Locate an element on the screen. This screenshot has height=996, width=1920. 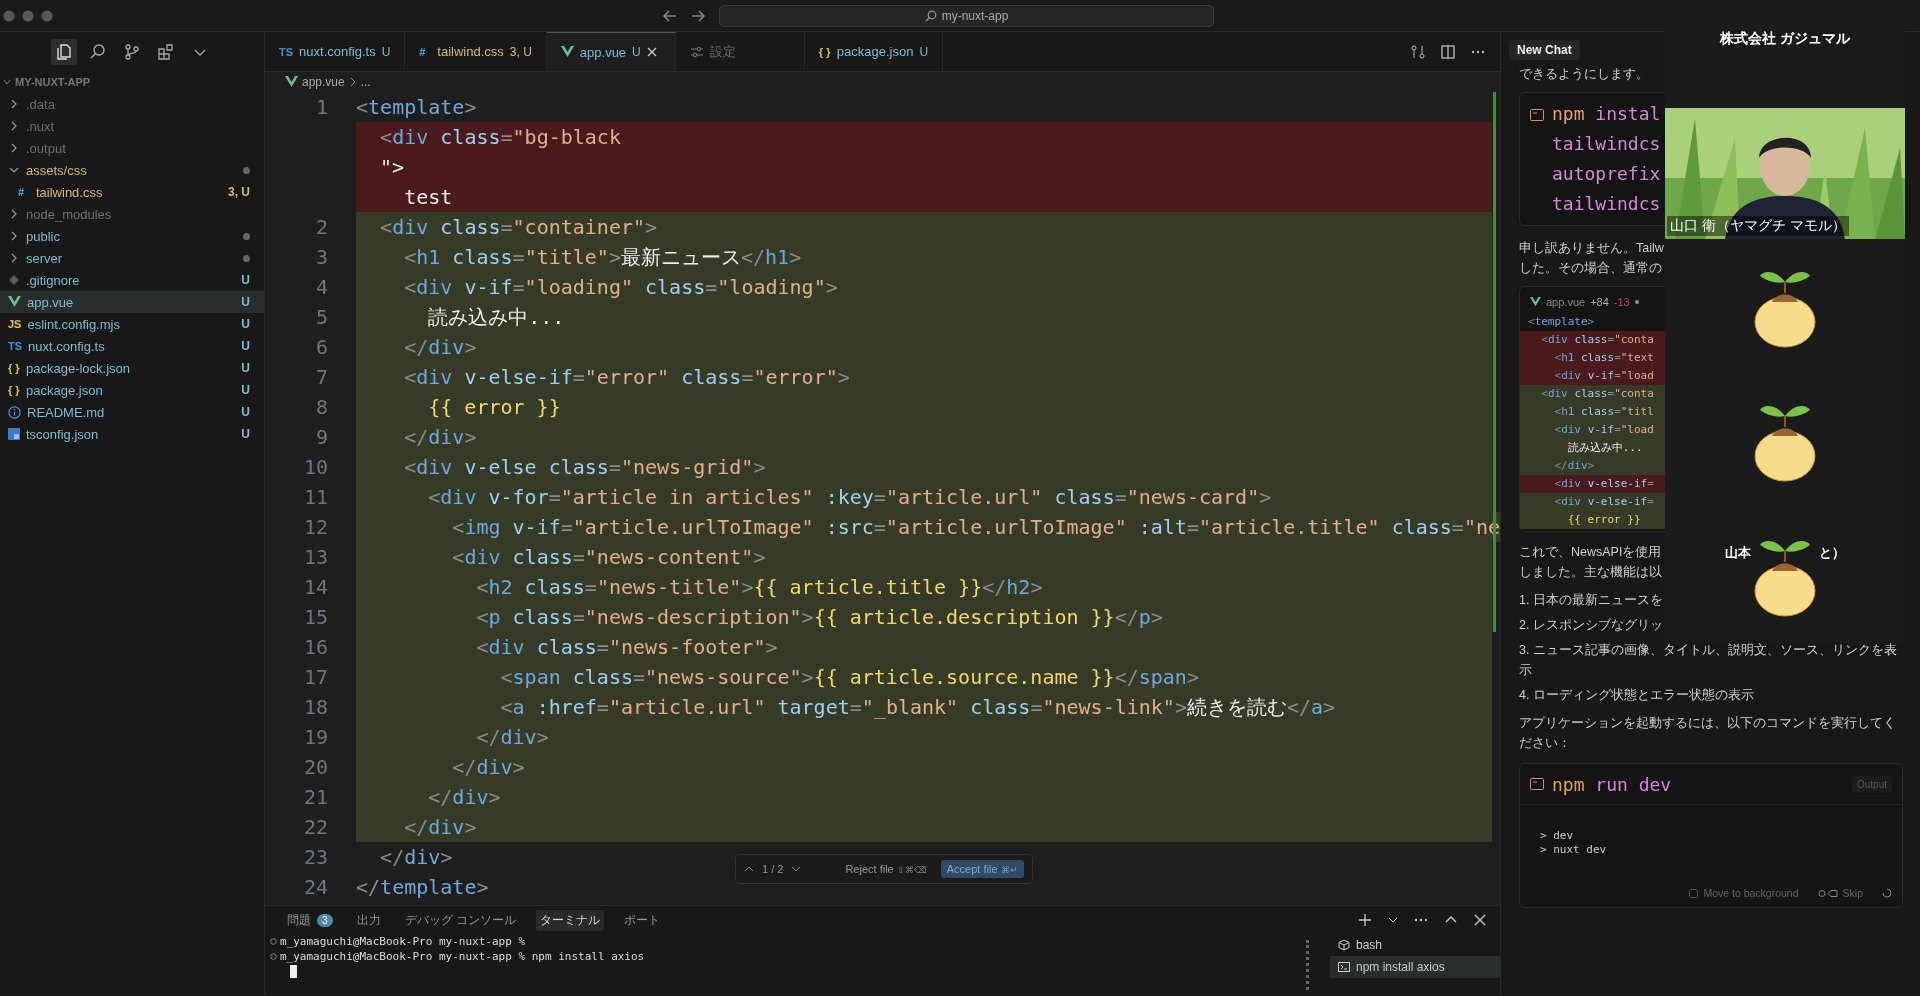
file-tree-item: .data is located at coordinates (132, 104).